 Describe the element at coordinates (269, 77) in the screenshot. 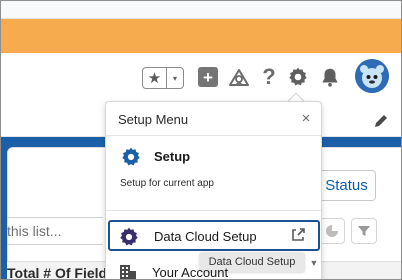

I see `help-icon: ?` at that location.